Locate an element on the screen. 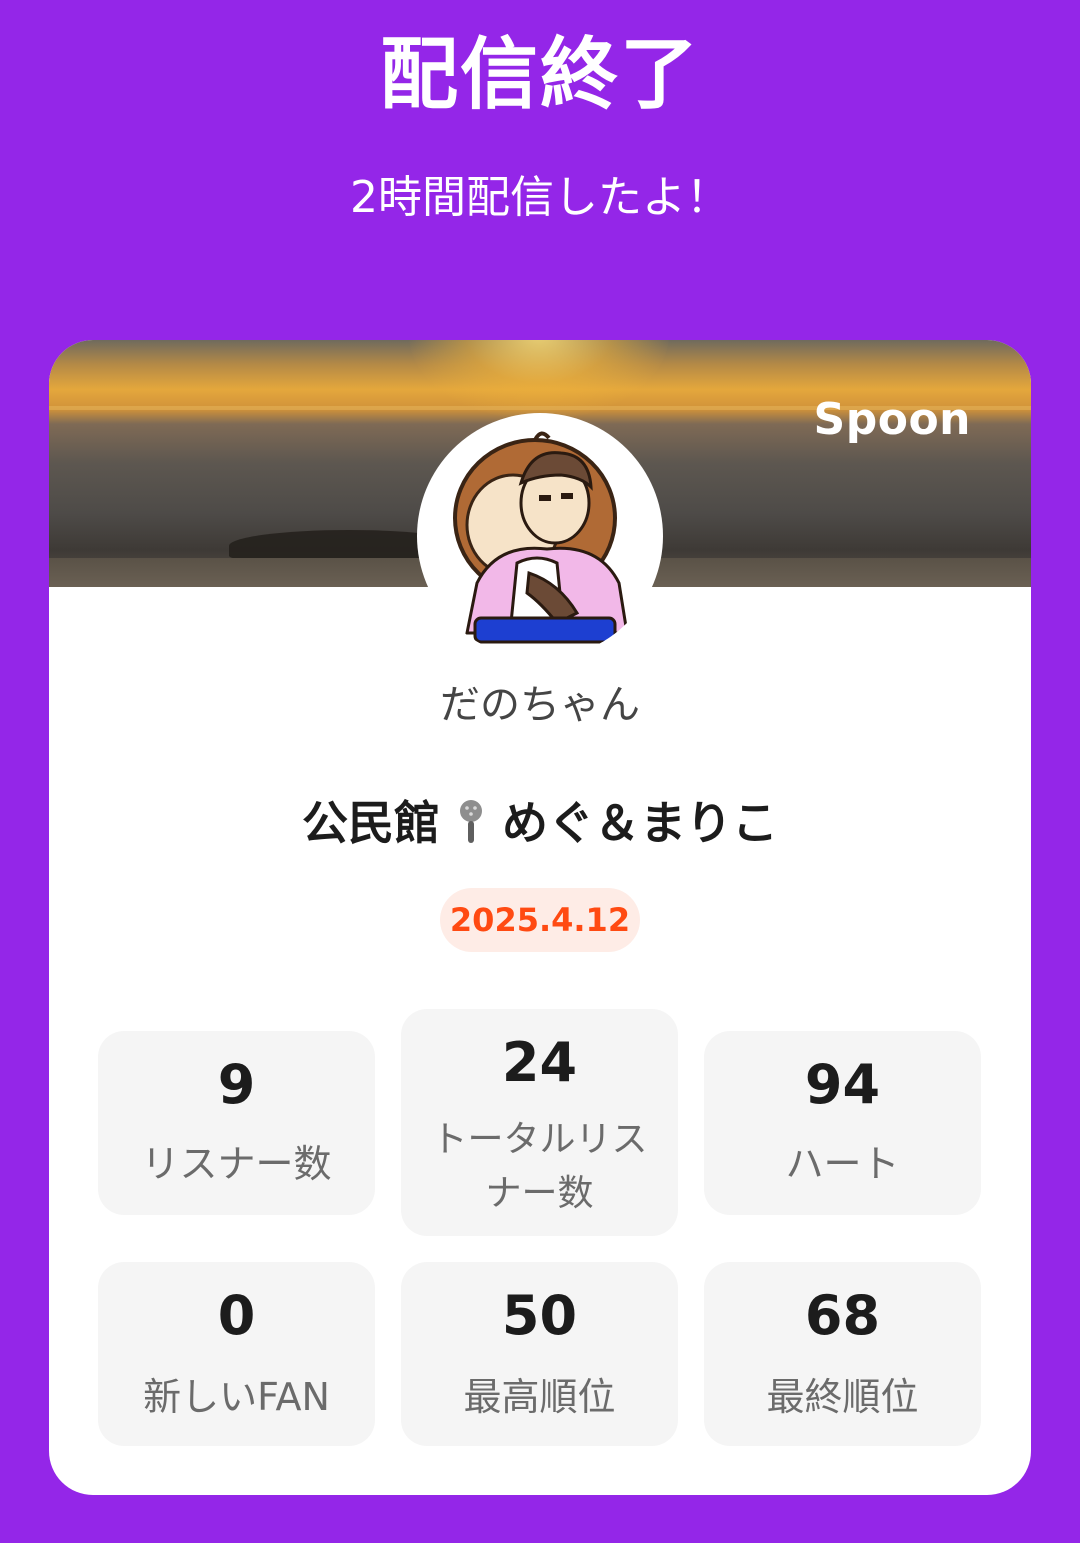 The width and height of the screenshot is (1080, 1543). page-subtitle: 2時間配信したよ！ is located at coordinates (540, 197).